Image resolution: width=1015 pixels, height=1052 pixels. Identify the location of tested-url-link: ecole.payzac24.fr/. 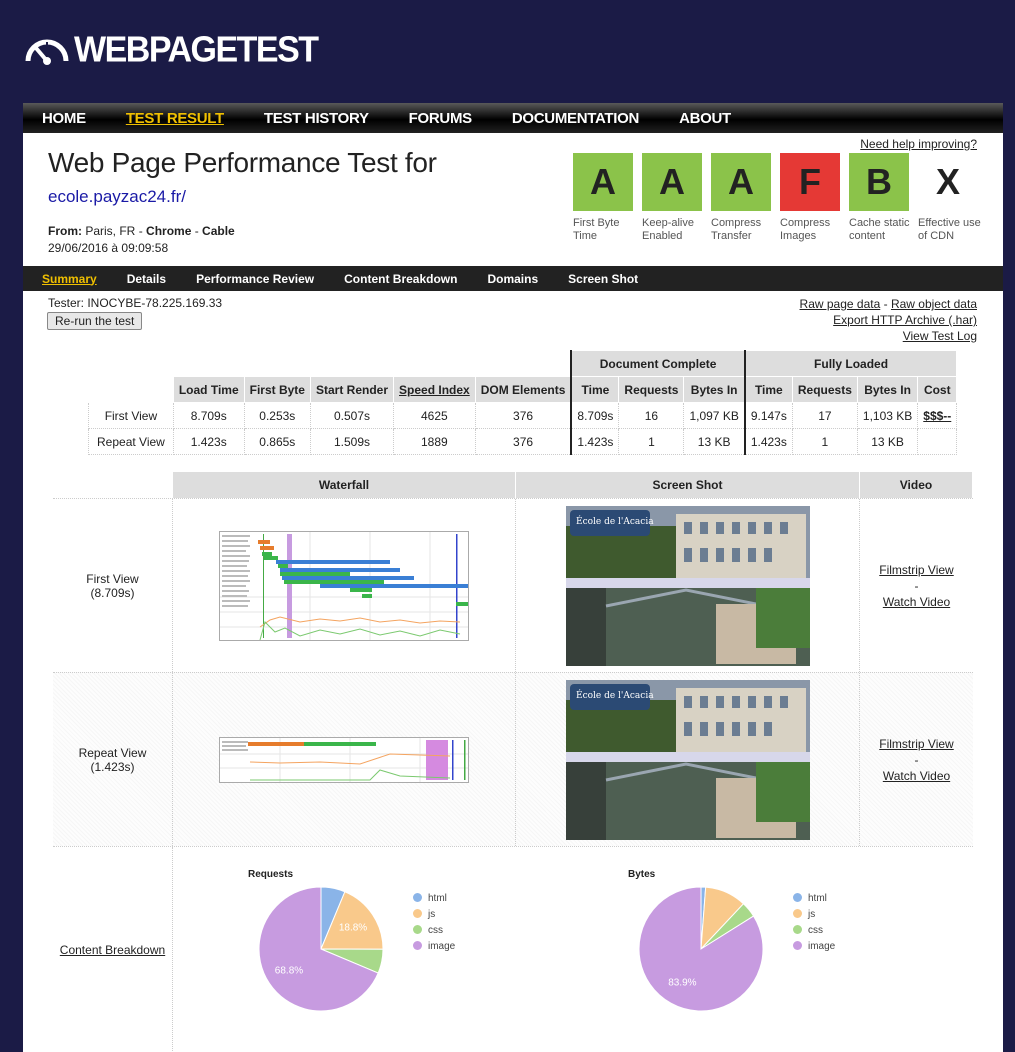
(117, 197).